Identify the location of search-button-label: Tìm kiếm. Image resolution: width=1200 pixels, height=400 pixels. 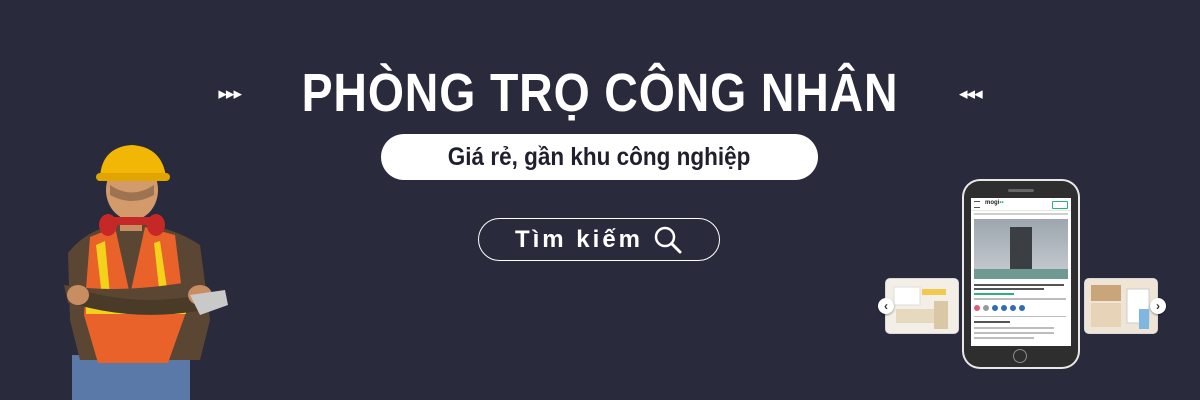
(579, 239).